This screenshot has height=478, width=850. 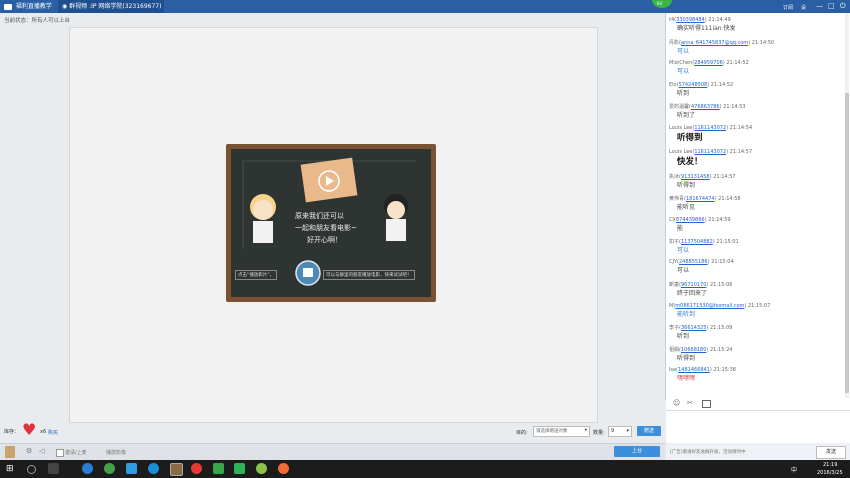 What do you see at coordinates (369, 275) in the screenshot?
I see `promo-hint-right: 可以与群里的朋友播放电影，快来试试吧！` at bounding box center [369, 275].